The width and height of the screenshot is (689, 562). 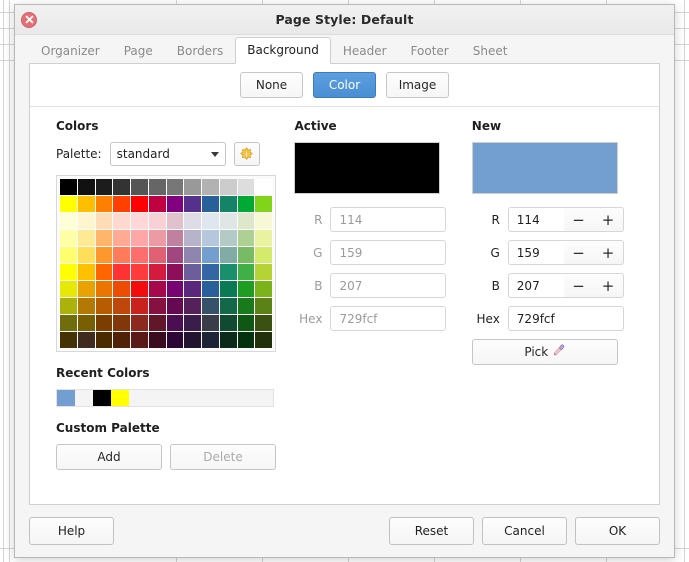 What do you see at coordinates (200, 51) in the screenshot?
I see `tab-borders: Borders` at bounding box center [200, 51].